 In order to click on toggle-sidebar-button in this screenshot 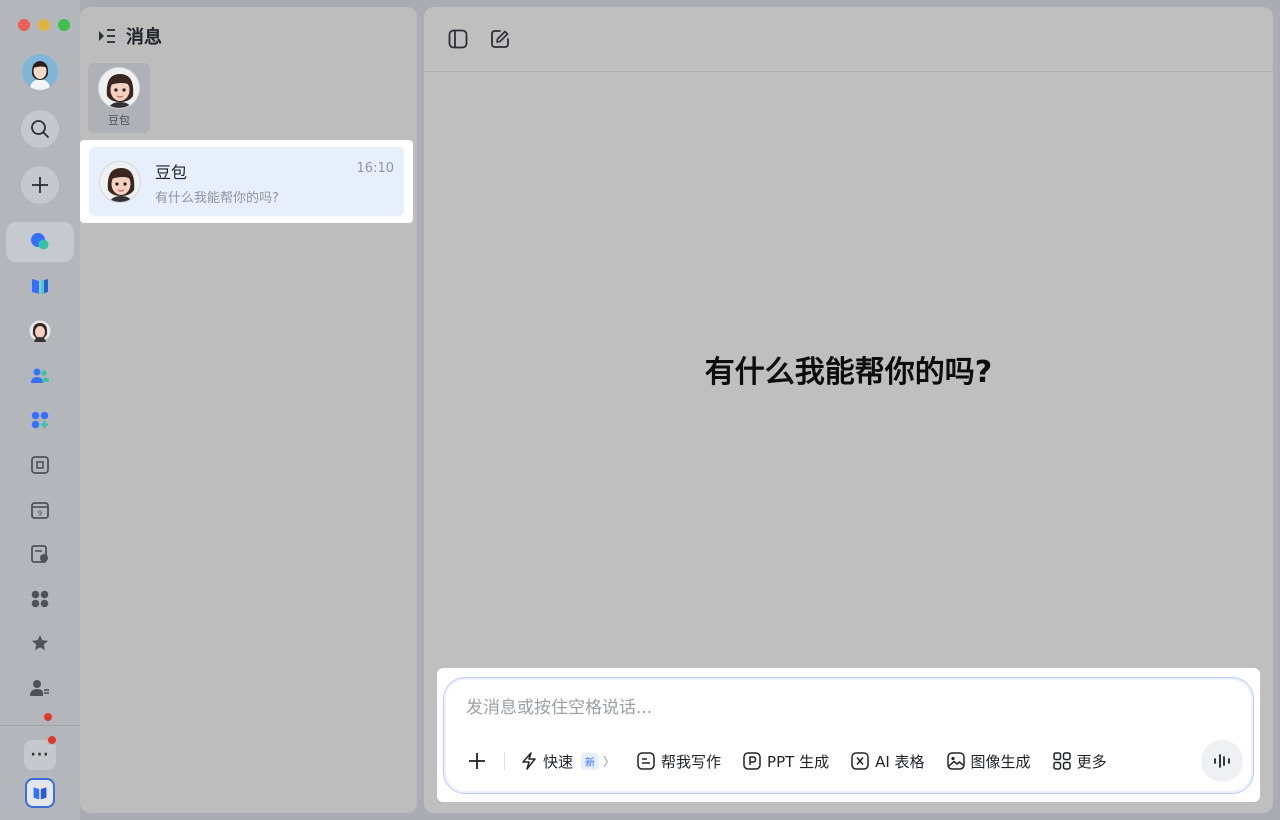, I will do `click(458, 39)`.